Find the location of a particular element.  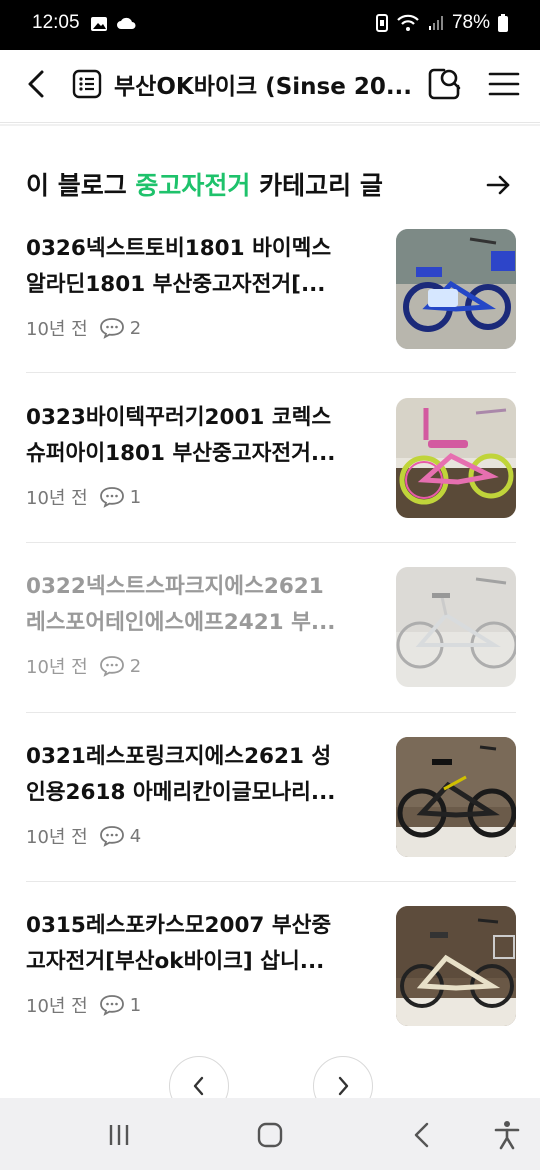

post-meta: 10년 전 4 is located at coordinates (83, 836).